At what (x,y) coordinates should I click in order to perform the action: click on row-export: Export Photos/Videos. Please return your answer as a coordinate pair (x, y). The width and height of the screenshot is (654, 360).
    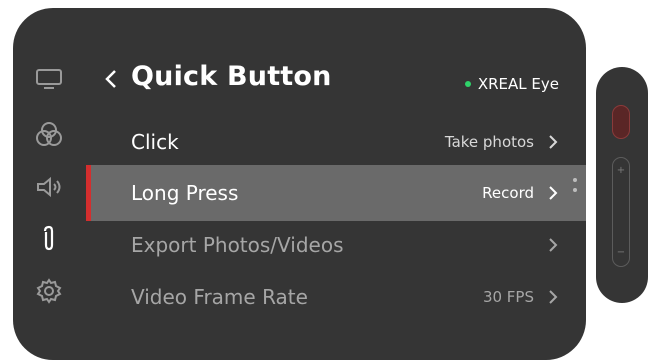
    Looking at the image, I should click on (336, 245).